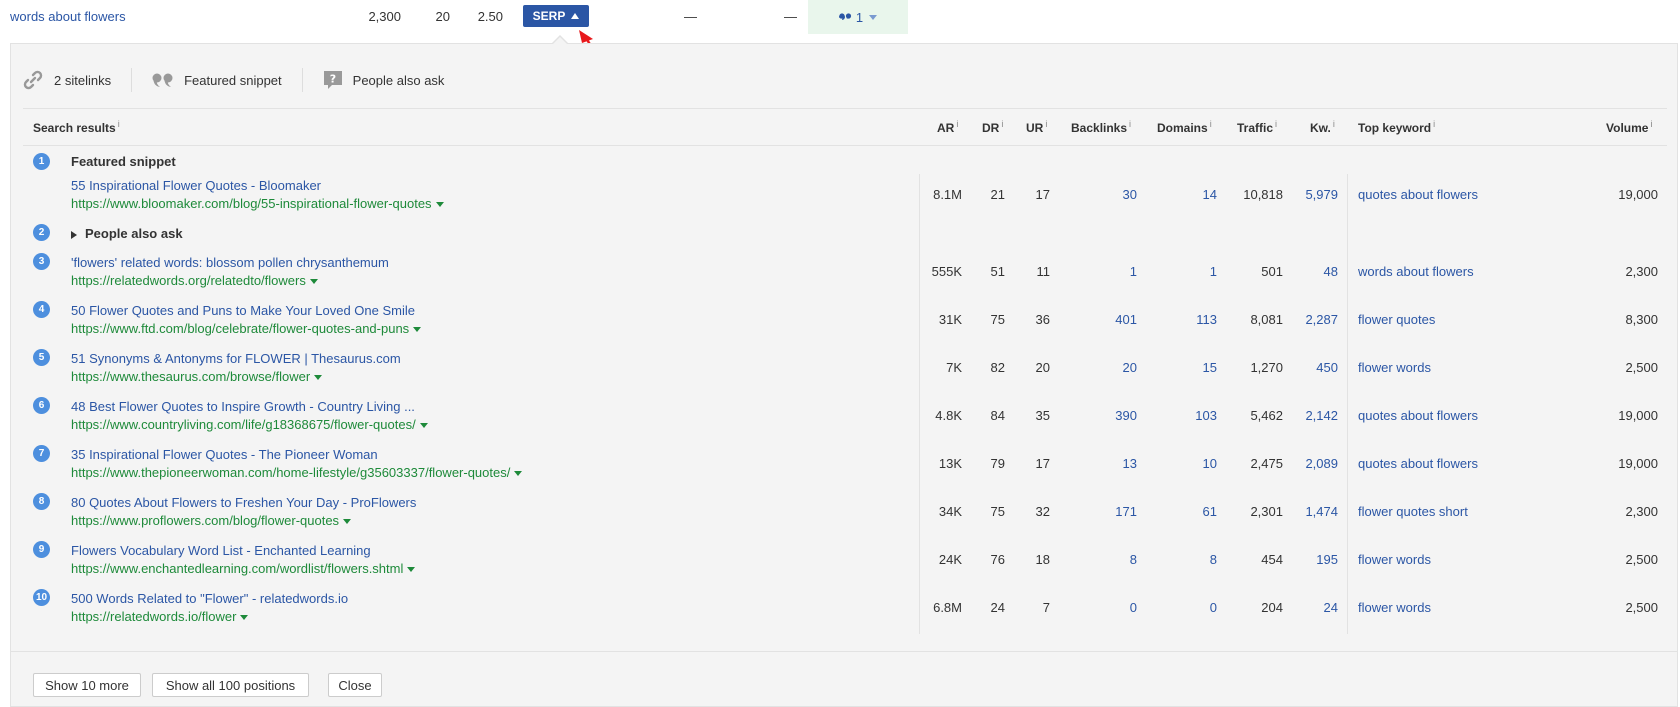 This screenshot has height=707, width=1680. What do you see at coordinates (233, 80) in the screenshot?
I see `feature-label: Featured snippet` at bounding box center [233, 80].